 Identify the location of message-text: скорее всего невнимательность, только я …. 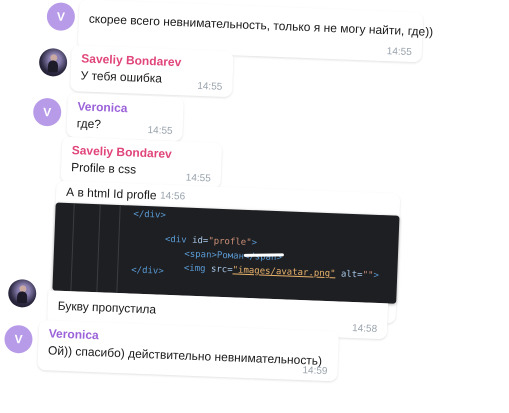
(261, 25).